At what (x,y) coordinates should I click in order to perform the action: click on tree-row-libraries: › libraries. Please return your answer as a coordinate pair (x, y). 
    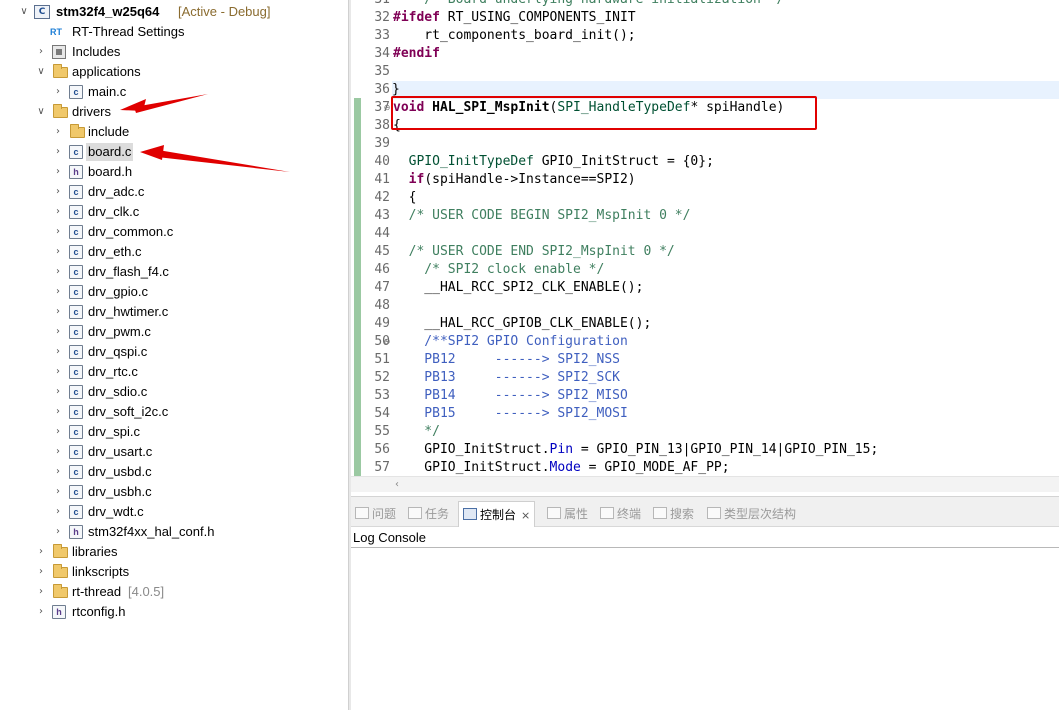
    Looking at the image, I should click on (174, 552).